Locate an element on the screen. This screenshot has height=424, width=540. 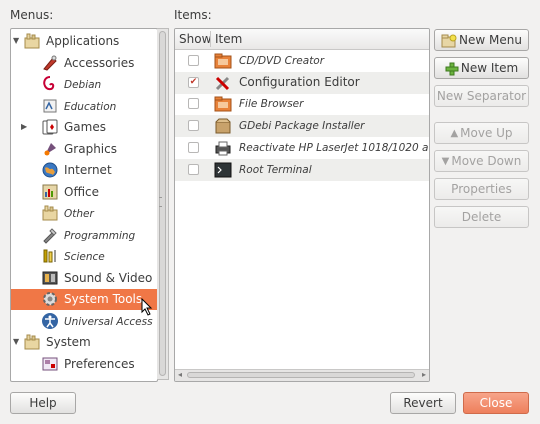
items-horizontal-scrollbar: ◂ ▸ is located at coordinates (302, 375).